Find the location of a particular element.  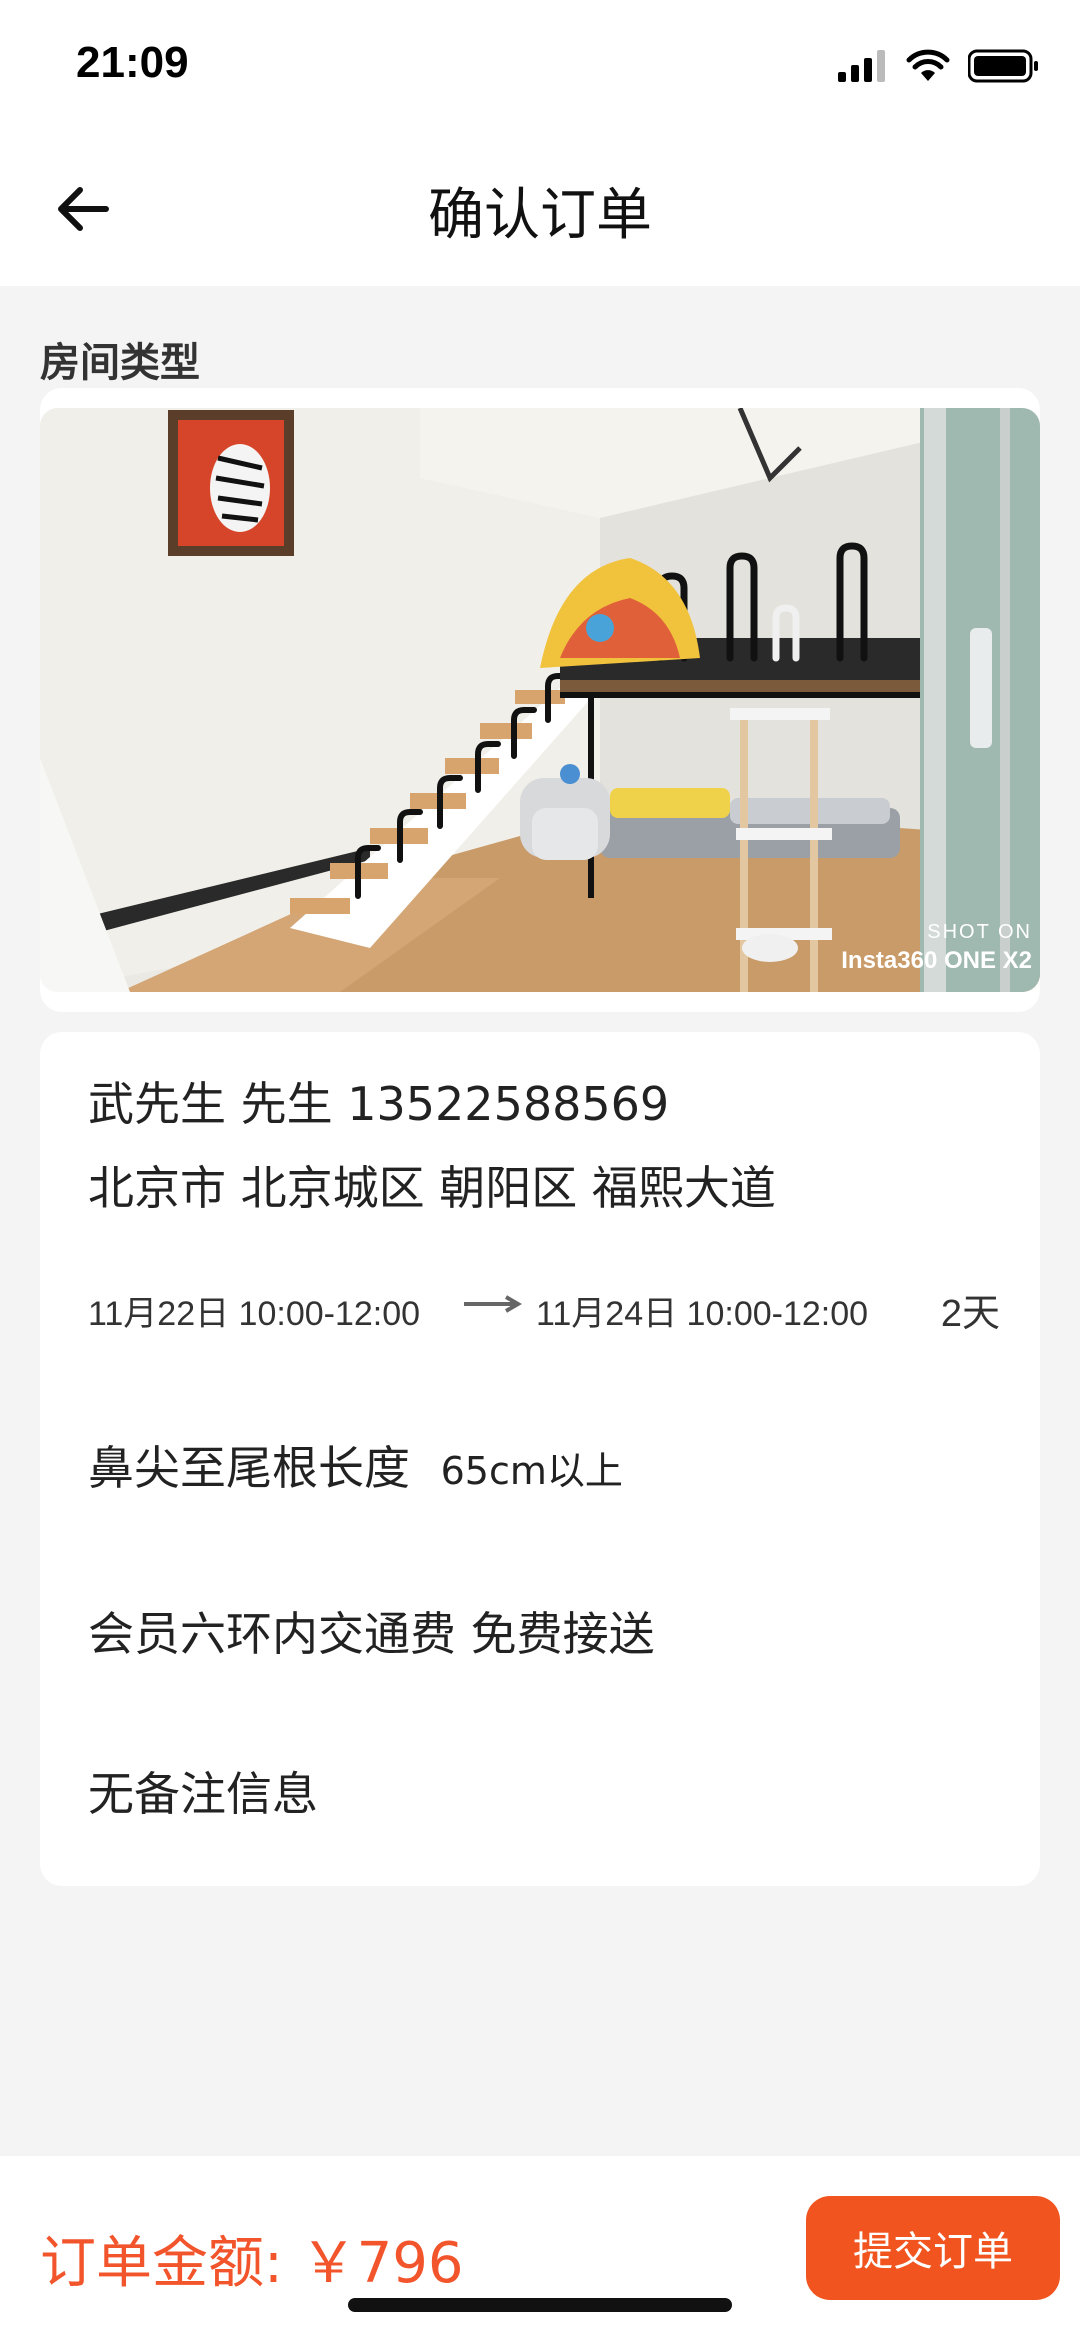

status-time: 21:09 is located at coordinates (132, 62).